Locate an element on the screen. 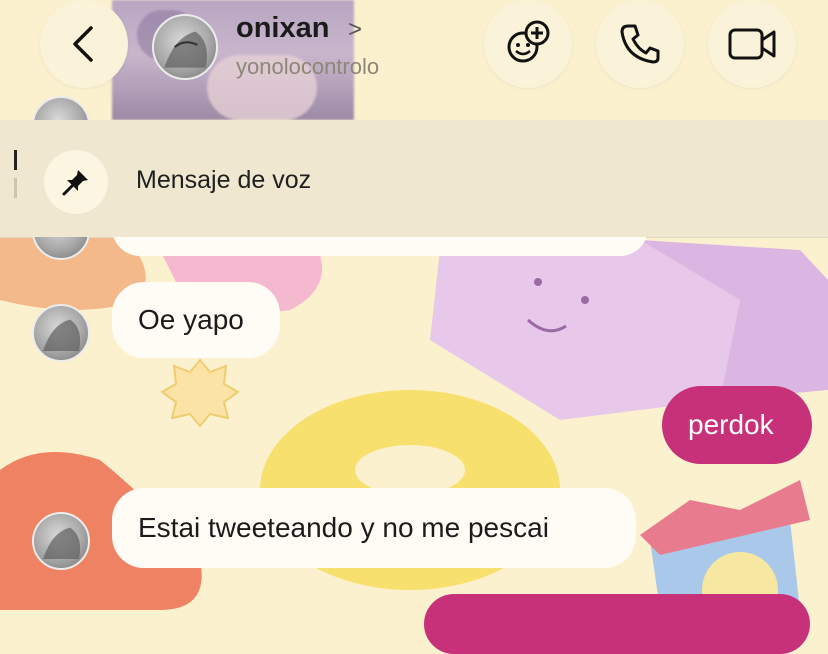  back-button is located at coordinates (84, 44).